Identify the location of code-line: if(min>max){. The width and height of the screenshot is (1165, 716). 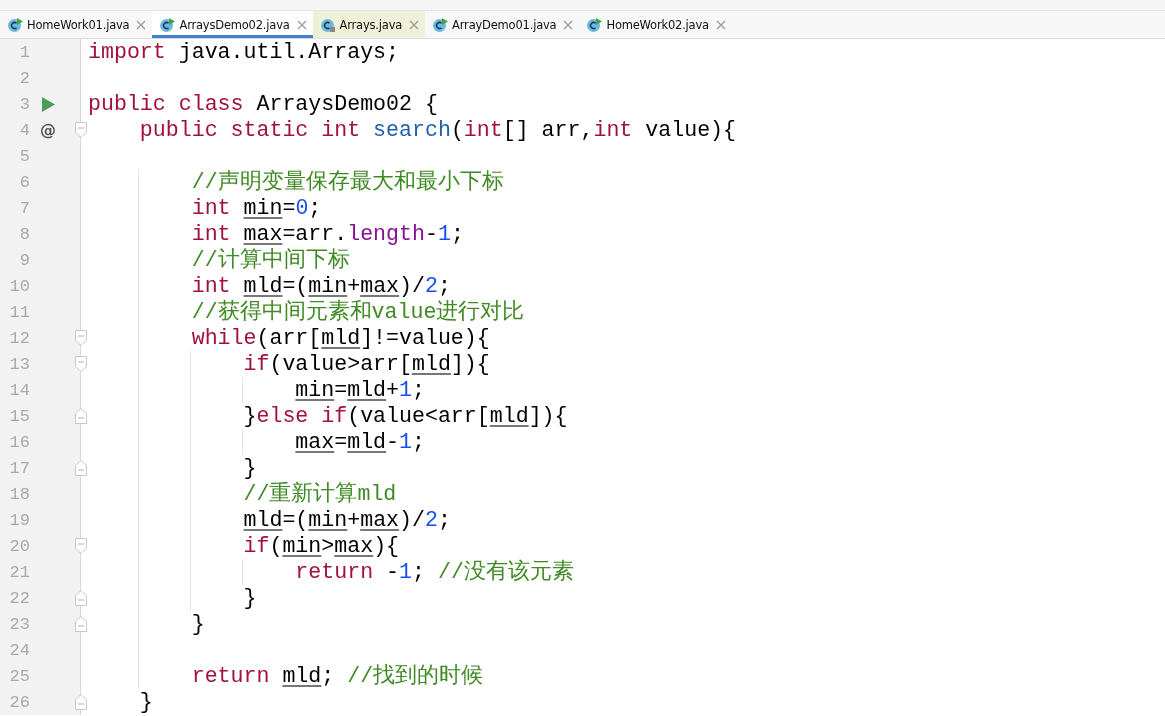
(321, 546).